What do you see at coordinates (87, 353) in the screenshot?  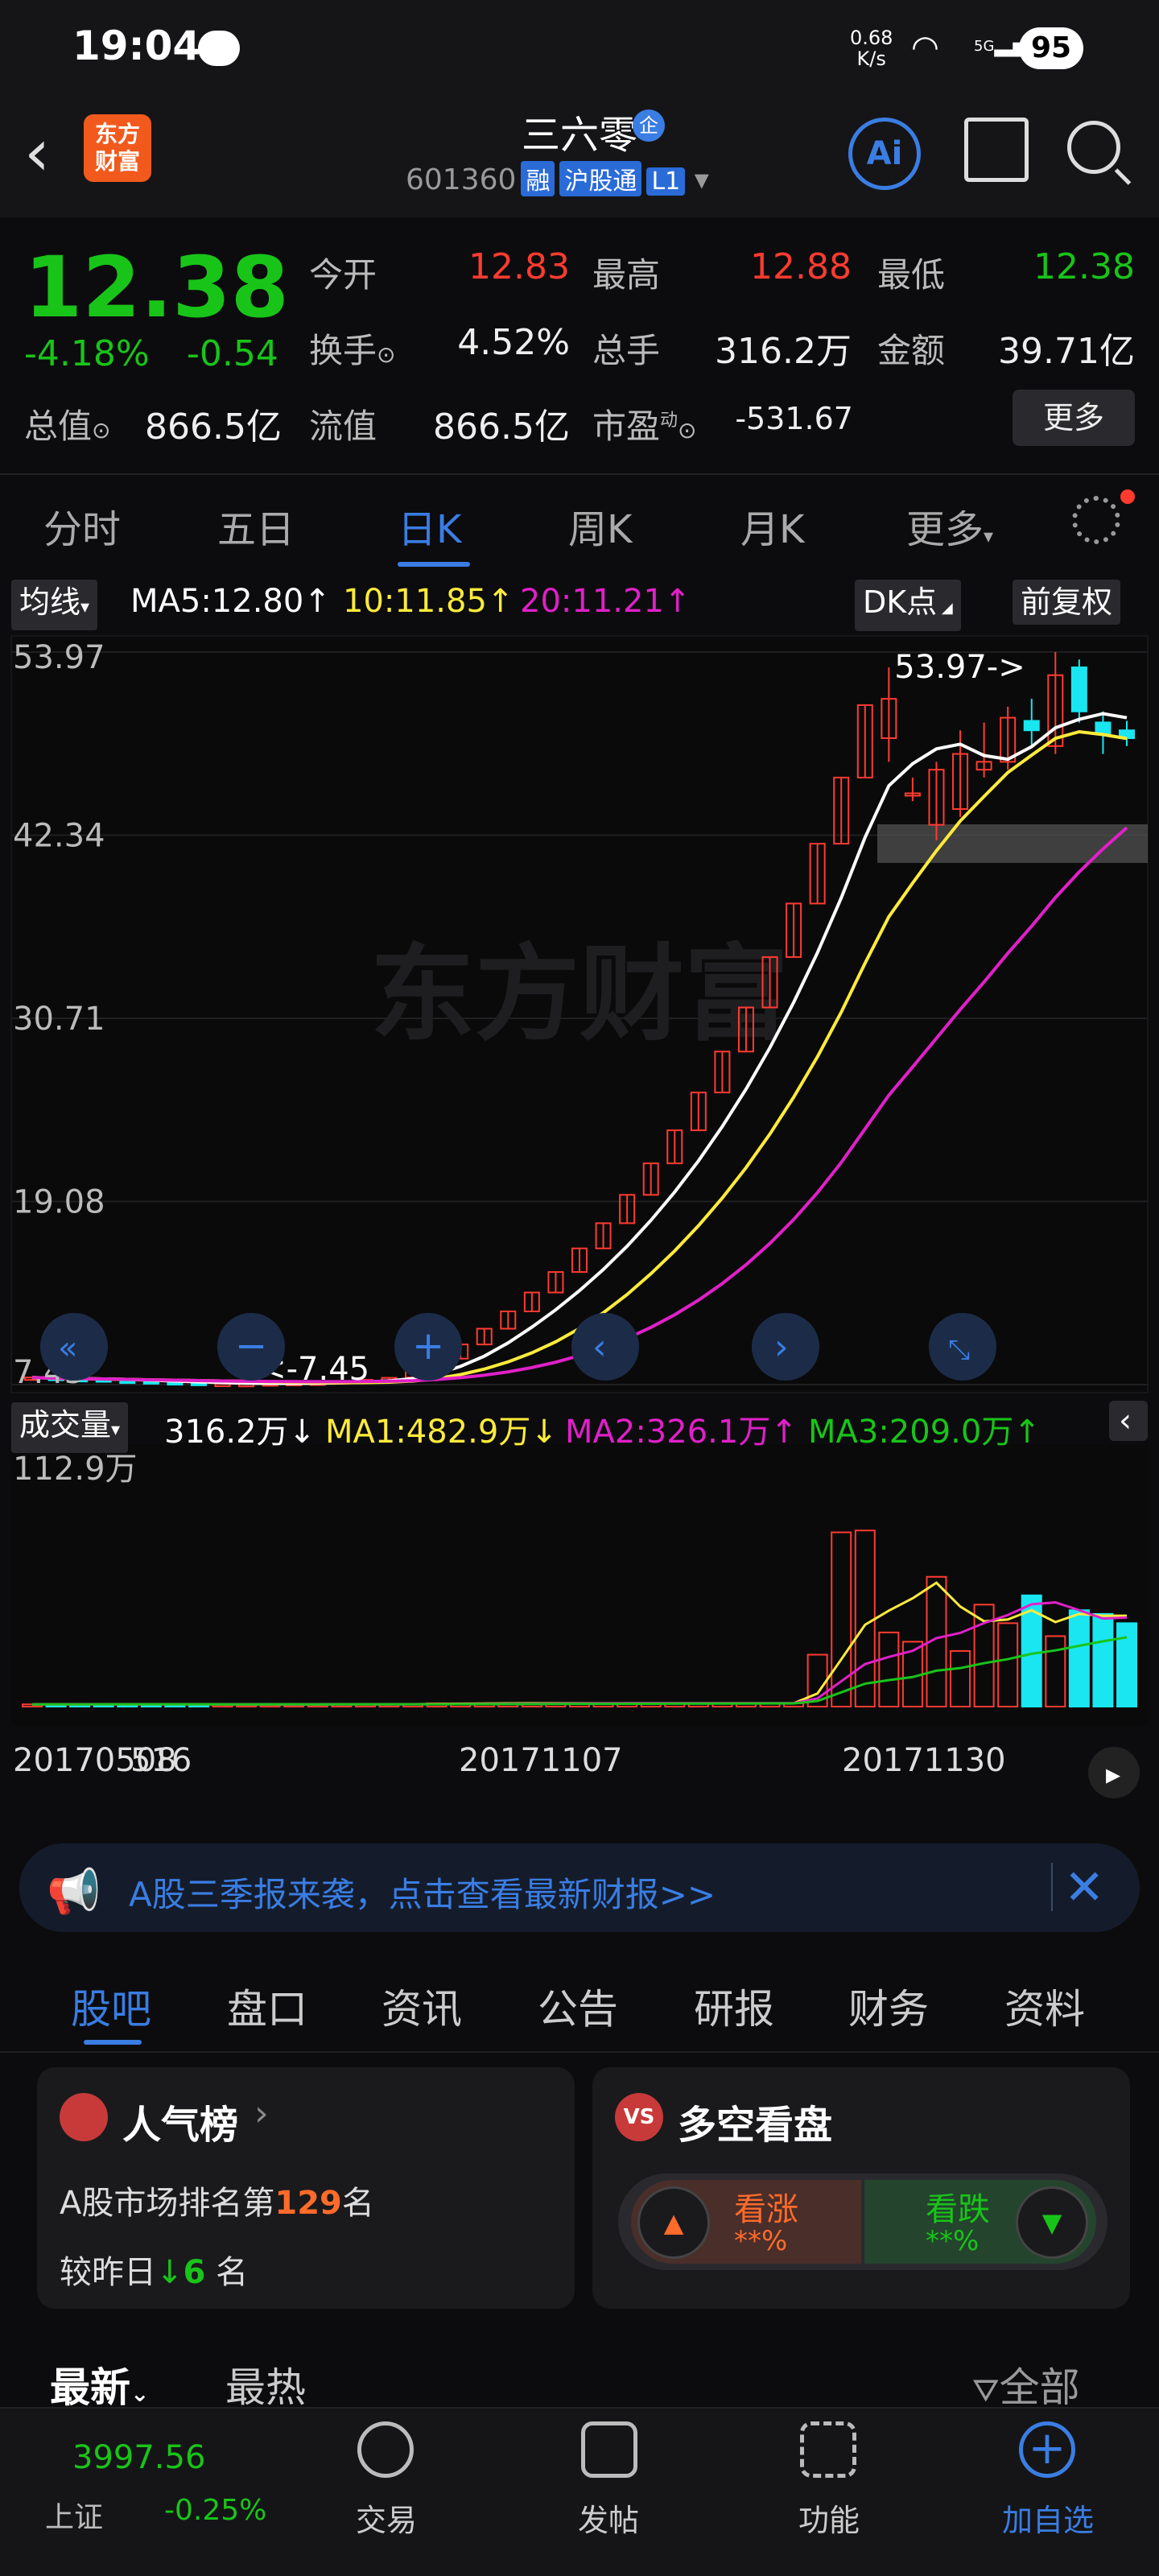 I see `change-percent: -4.18%` at bounding box center [87, 353].